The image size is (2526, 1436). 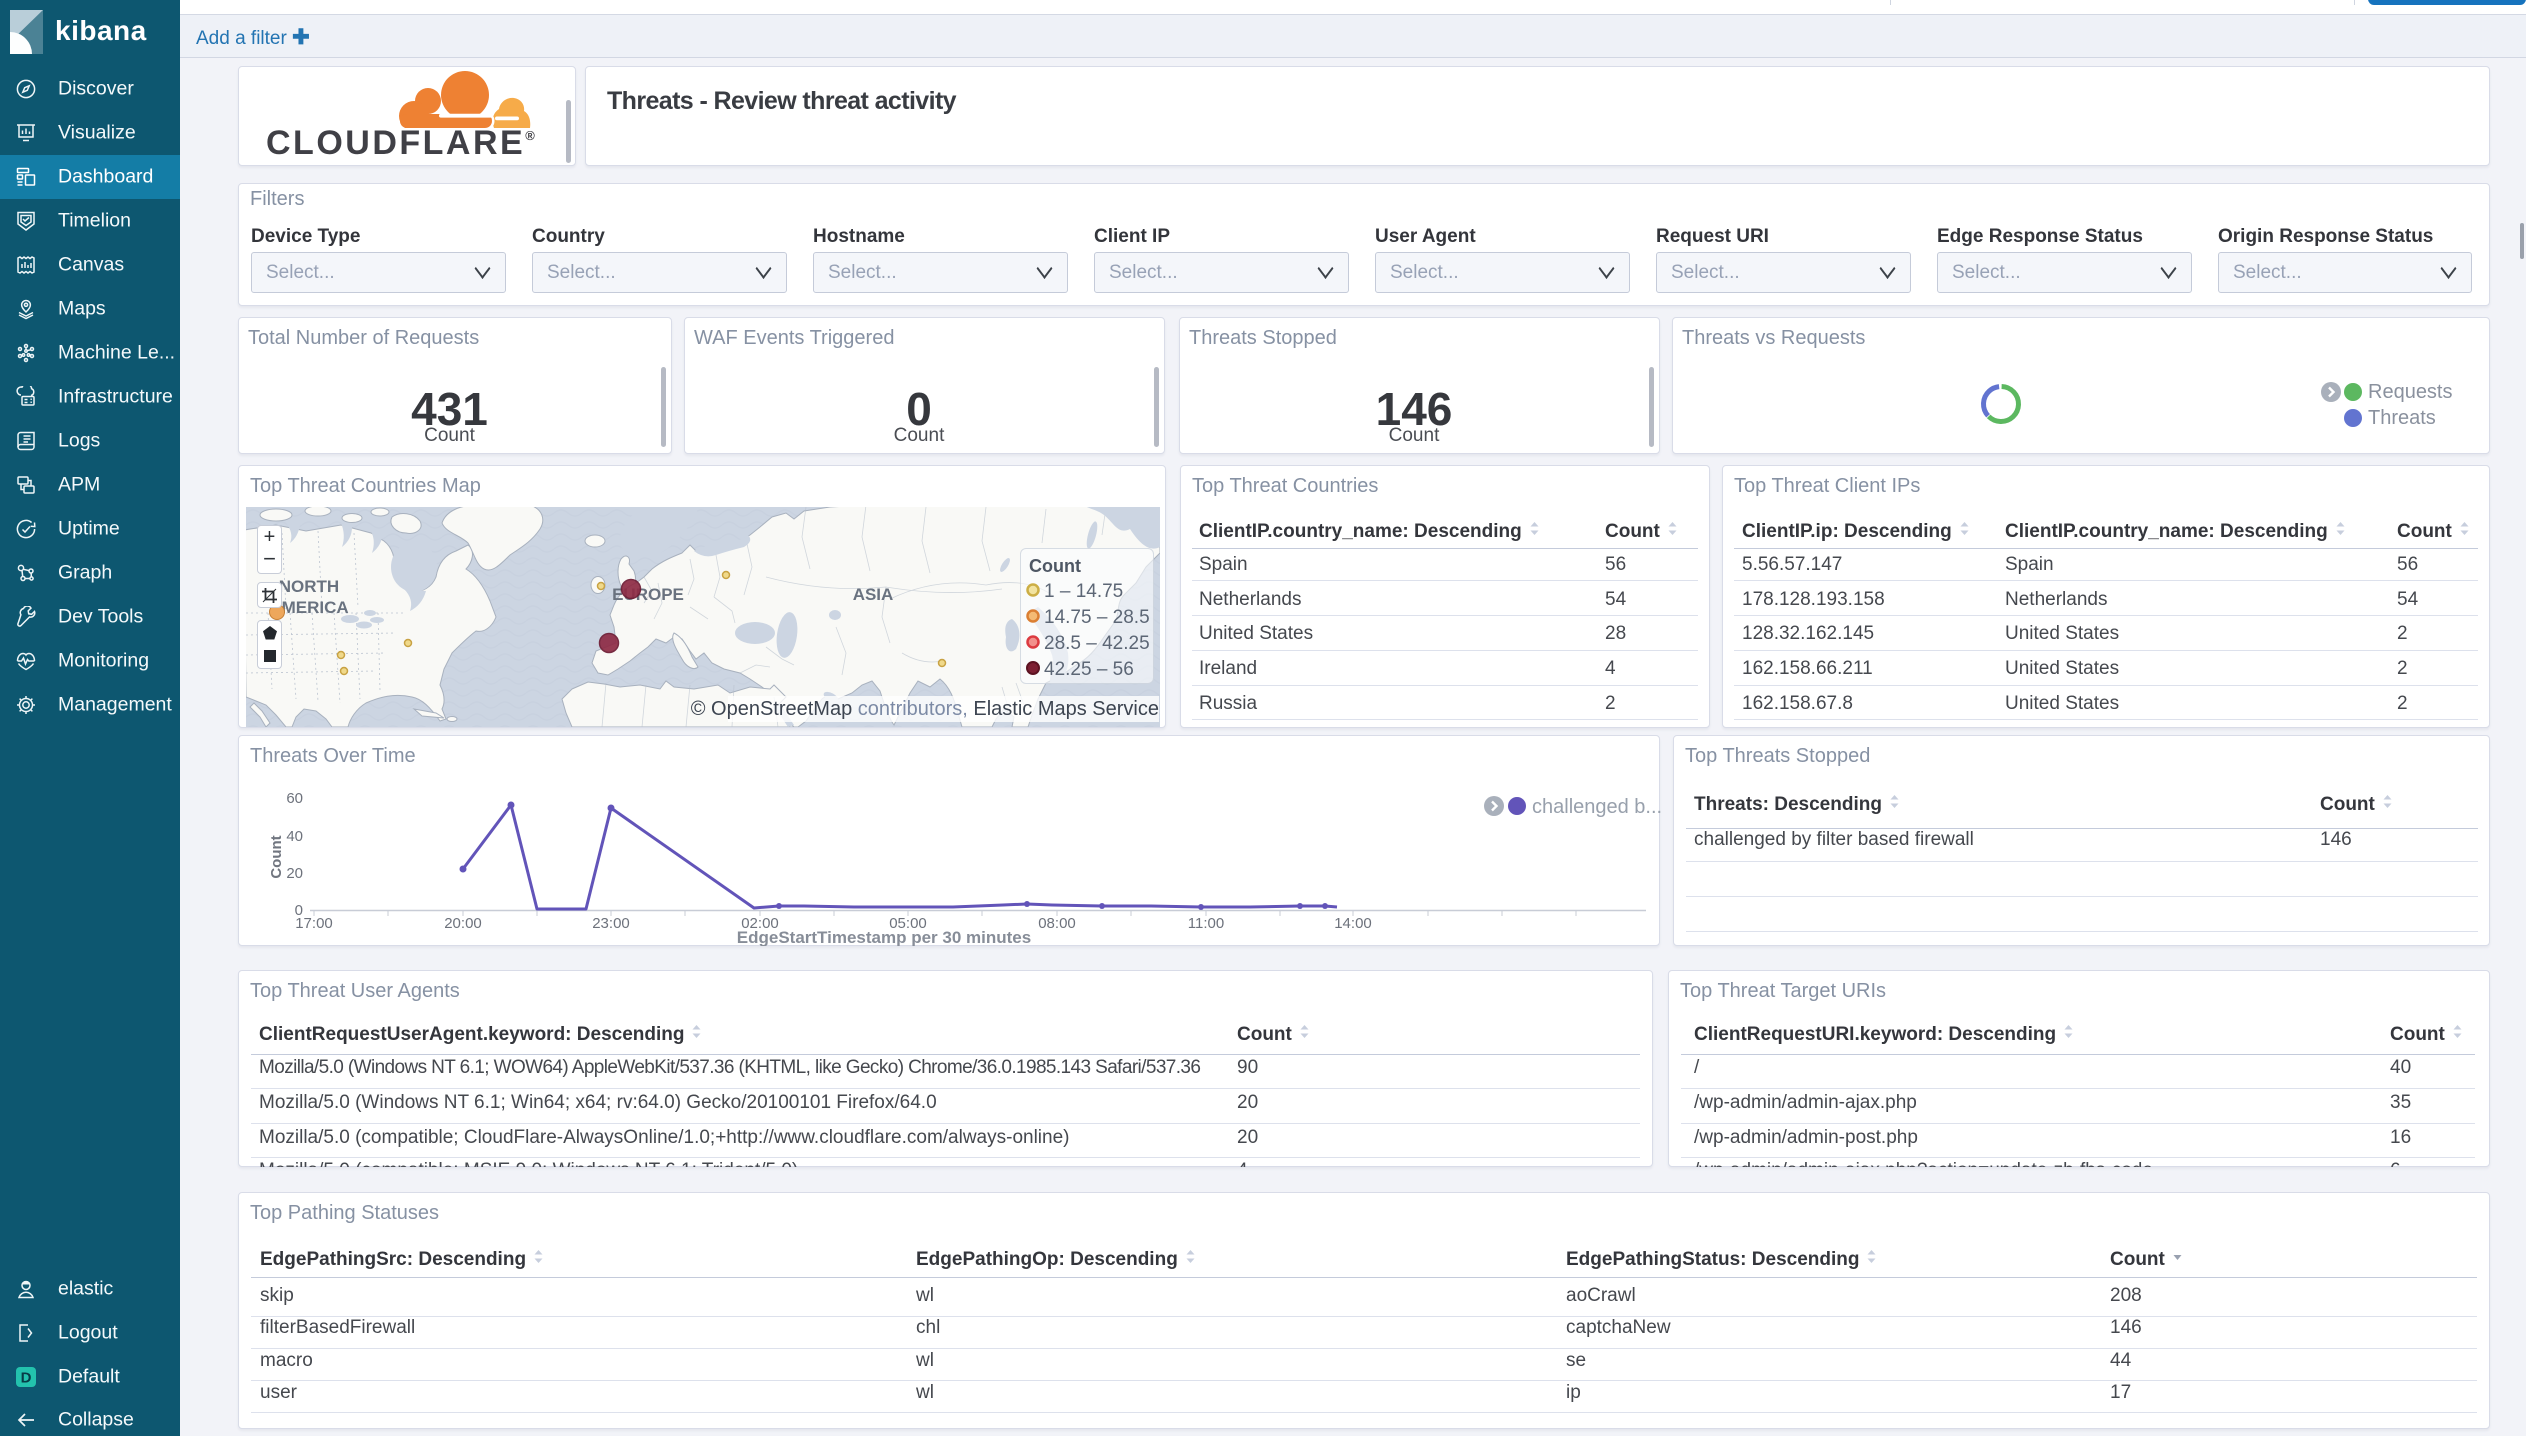 What do you see at coordinates (294, 836) in the screenshot?
I see `svg-text: 40` at bounding box center [294, 836].